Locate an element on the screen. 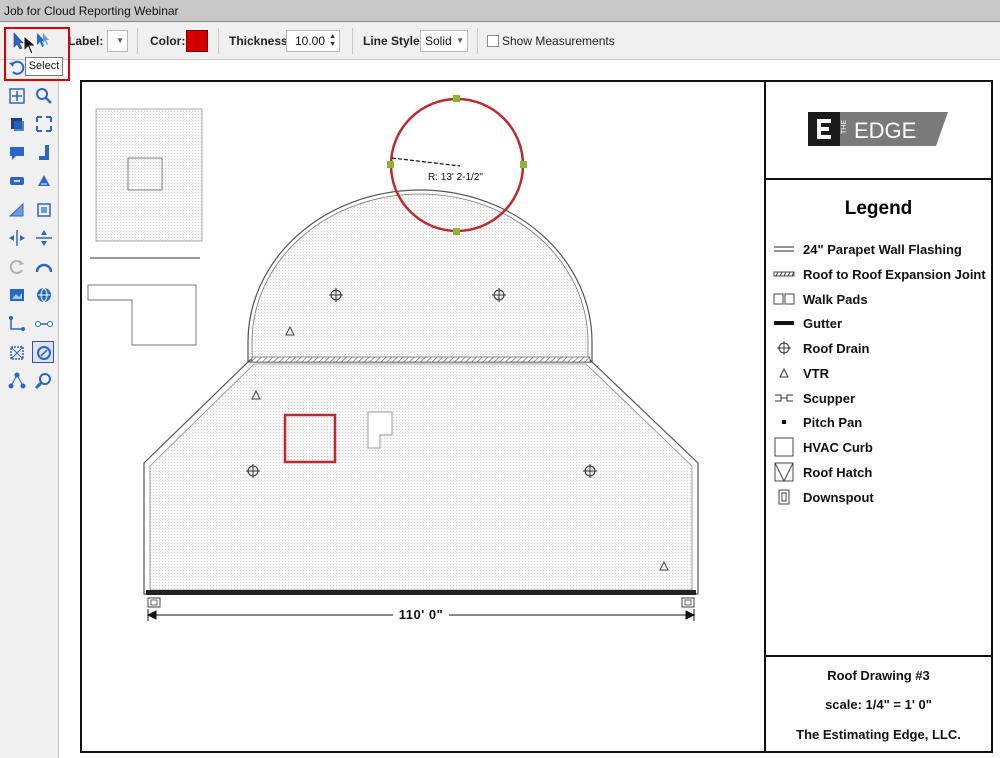 The width and height of the screenshot is (1000, 758). target-icon is located at coordinates (43, 352).